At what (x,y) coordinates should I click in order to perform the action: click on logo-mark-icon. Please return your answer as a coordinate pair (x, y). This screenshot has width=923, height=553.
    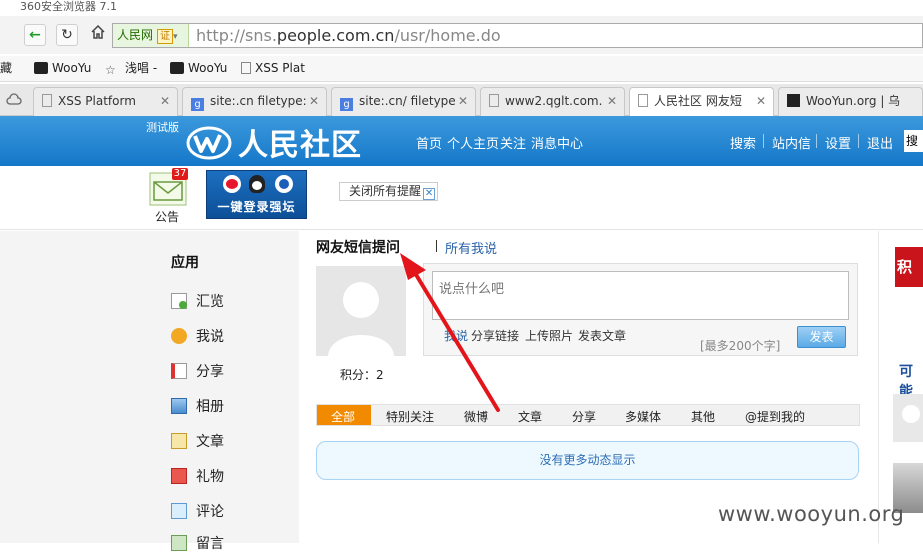
    Looking at the image, I should click on (209, 142).